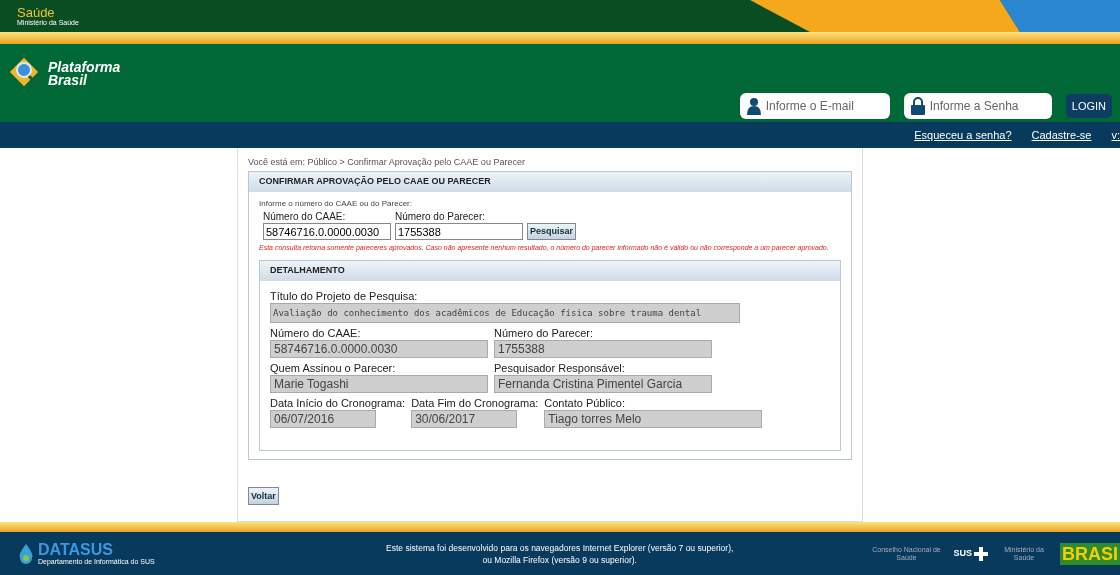  What do you see at coordinates (76, 550) in the screenshot?
I see `datasus-logo-text: DATASUS` at bounding box center [76, 550].